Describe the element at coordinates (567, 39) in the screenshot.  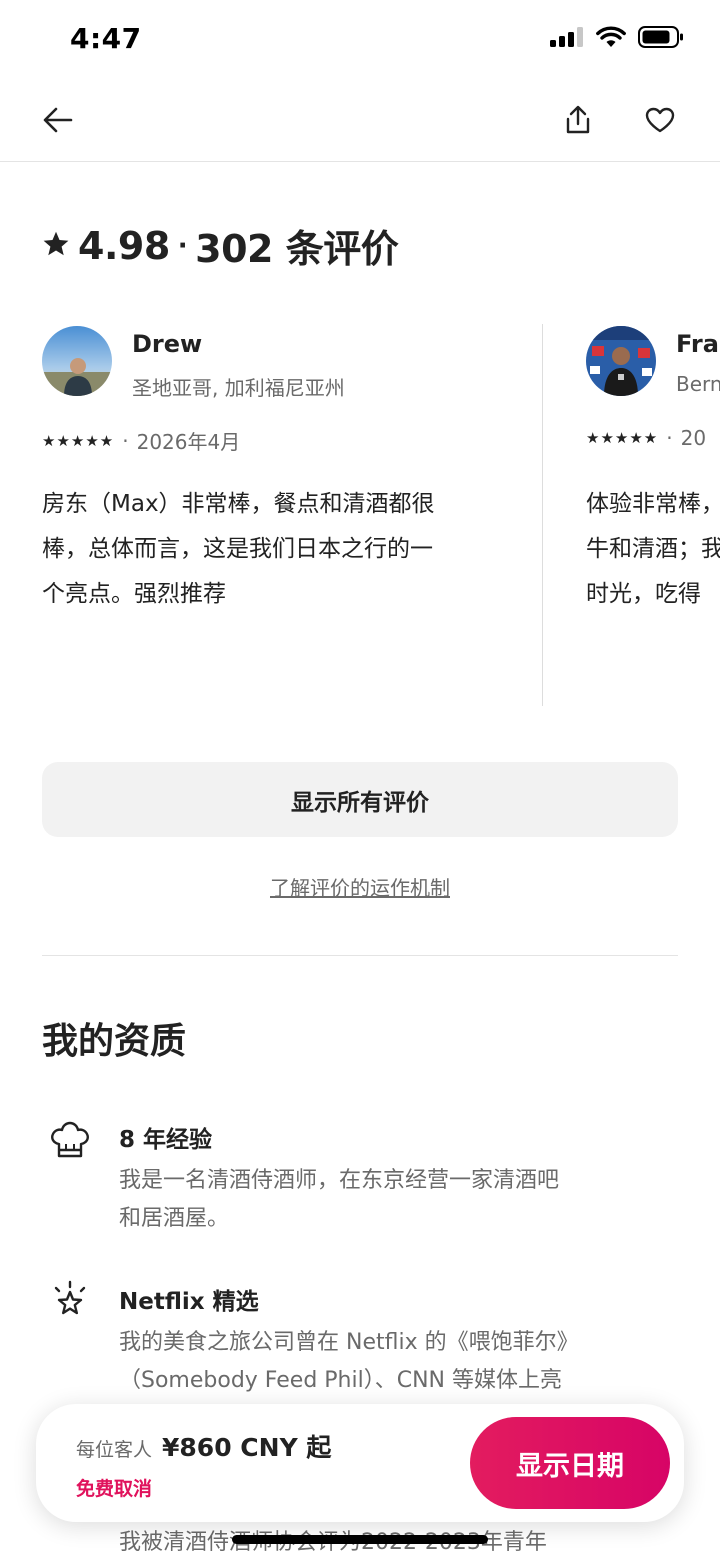
I see `signal-icon` at that location.